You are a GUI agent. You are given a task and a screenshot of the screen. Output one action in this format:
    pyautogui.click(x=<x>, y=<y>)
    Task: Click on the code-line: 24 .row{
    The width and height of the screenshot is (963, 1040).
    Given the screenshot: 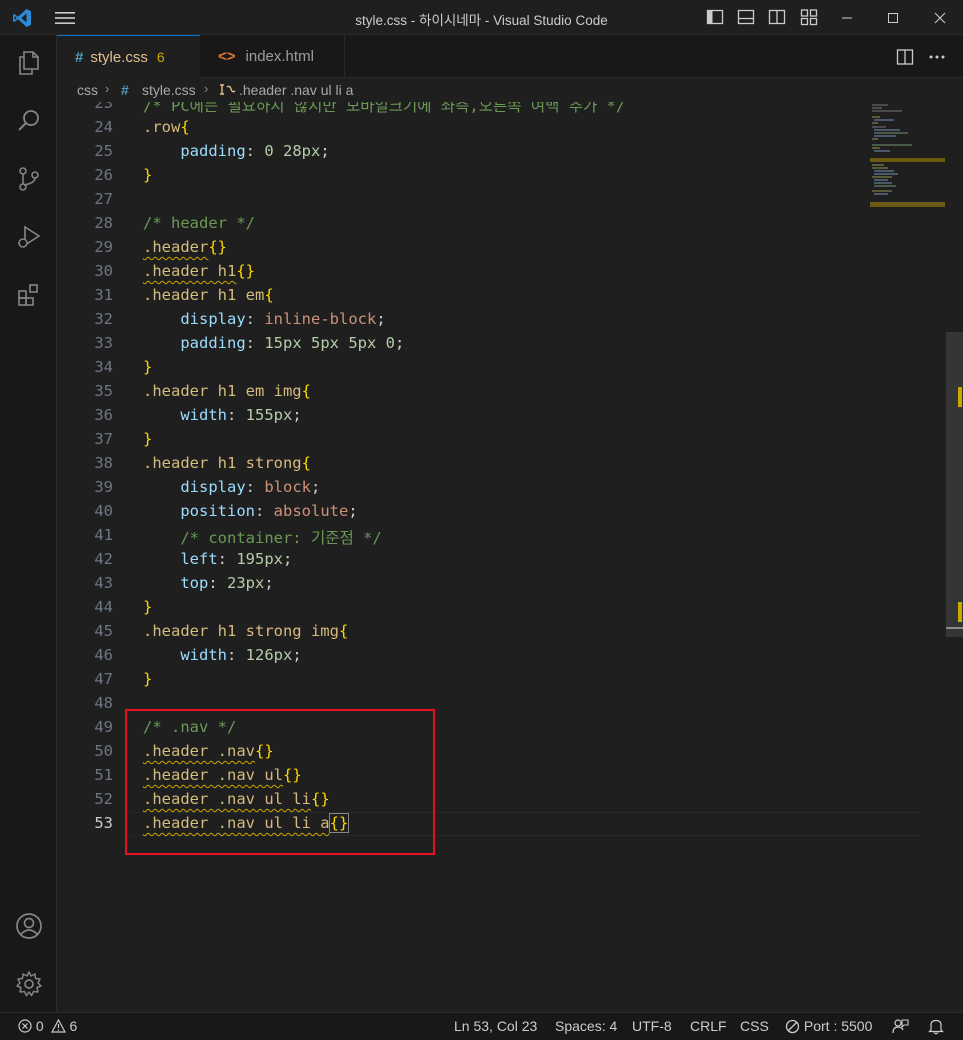 What is the action you would take?
    pyautogui.click(x=510, y=128)
    